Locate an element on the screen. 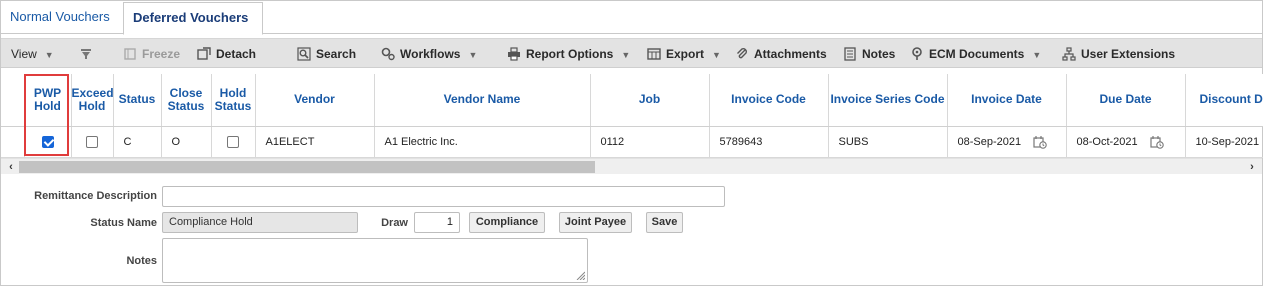 The image size is (1263, 286). joint-payee-button: Joint Payee is located at coordinates (595, 222).